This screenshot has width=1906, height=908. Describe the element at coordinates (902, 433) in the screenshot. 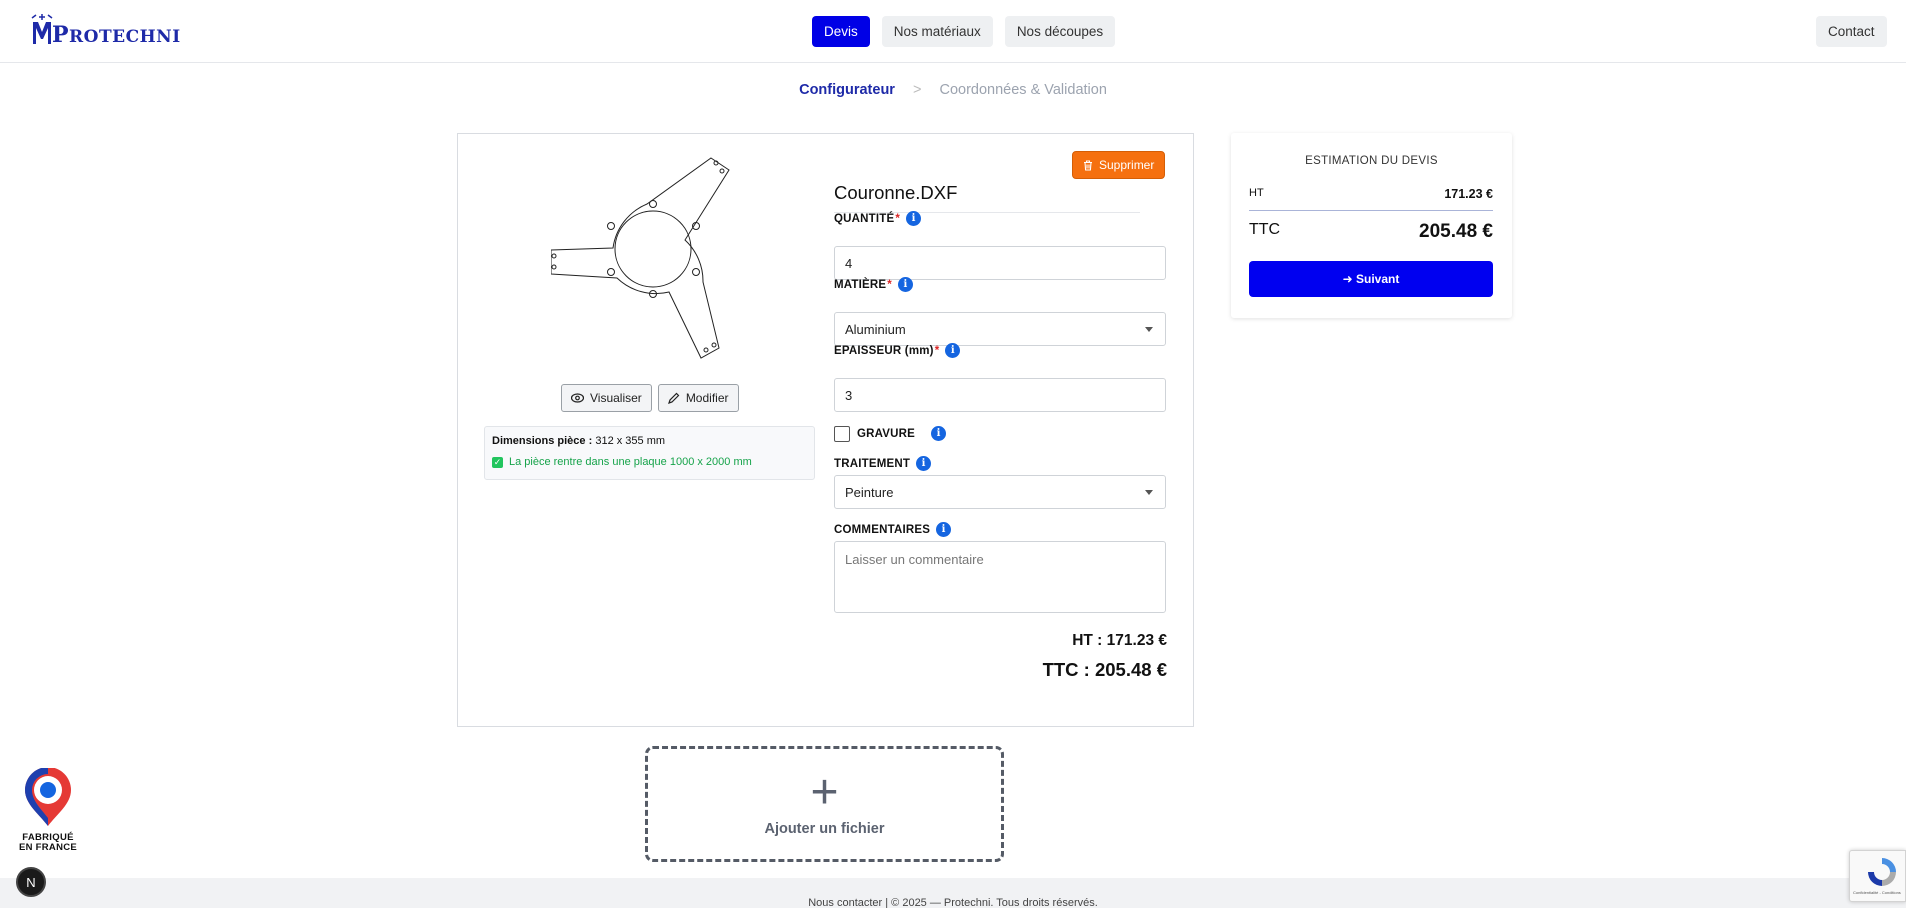

I see `engraving-label: GRAVURE i` at that location.